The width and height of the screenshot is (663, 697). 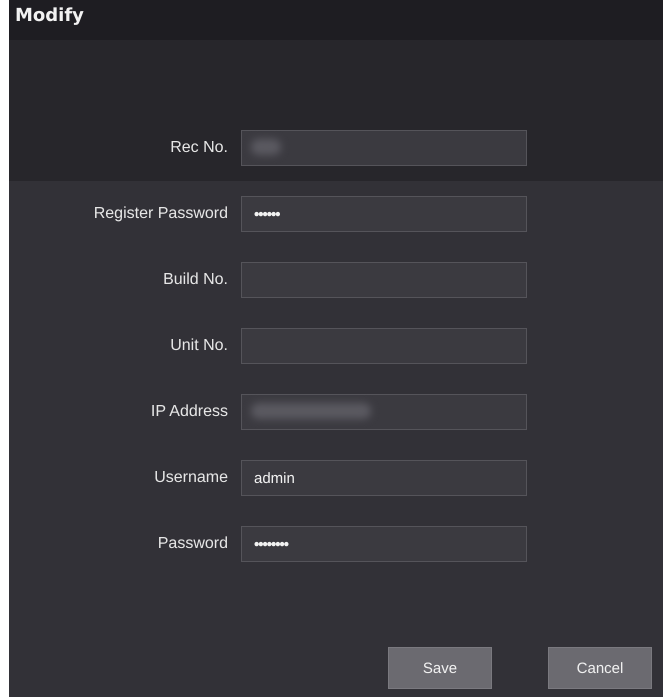 What do you see at coordinates (384, 478) in the screenshot?
I see `input-field: admin` at bounding box center [384, 478].